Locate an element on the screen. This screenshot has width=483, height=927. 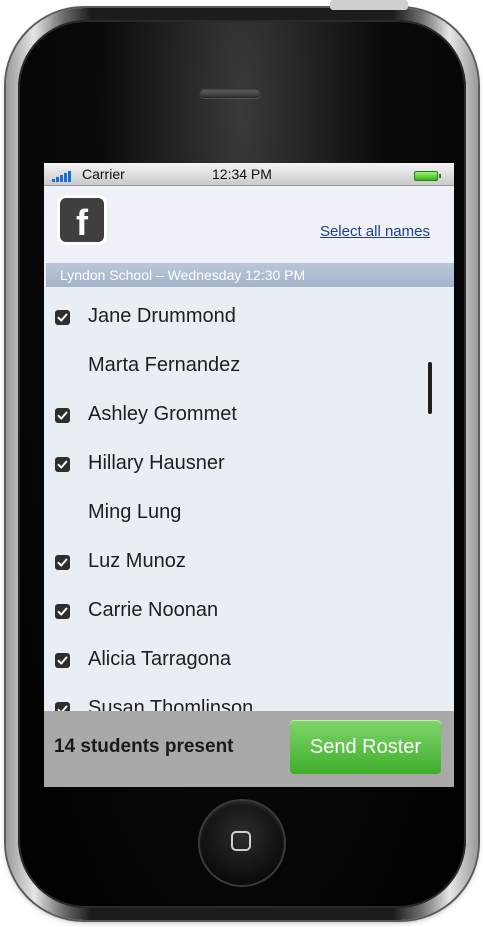
student-row: Luz Munoz is located at coordinates (234, 556).